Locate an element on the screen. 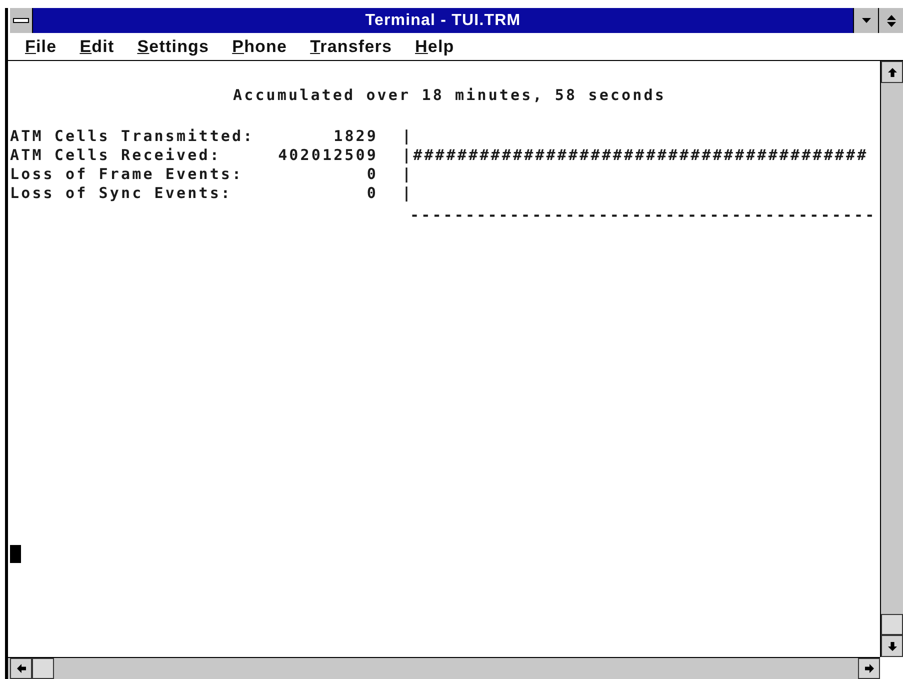 The width and height of the screenshot is (903, 679). stat-label: Loss of Sync Events: is located at coordinates (122, 193).